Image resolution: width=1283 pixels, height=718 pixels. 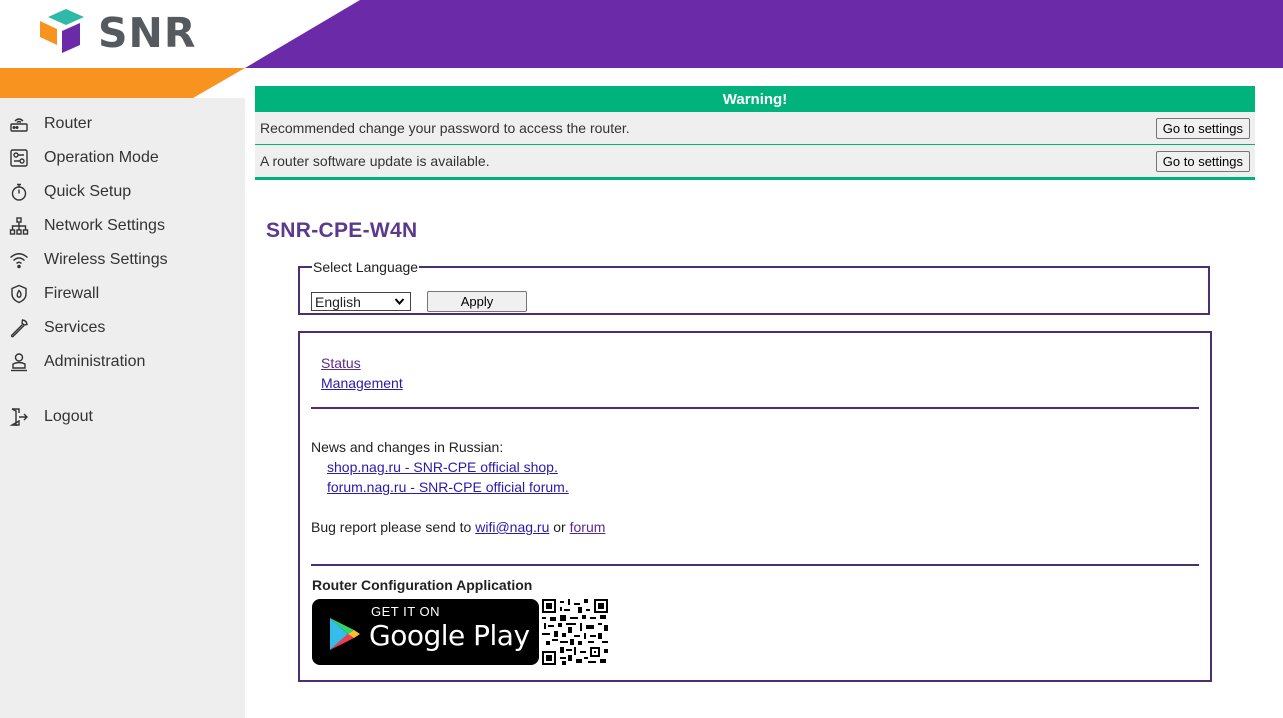 What do you see at coordinates (342, 230) in the screenshot?
I see `page-title: SNR-CPE-W4N` at bounding box center [342, 230].